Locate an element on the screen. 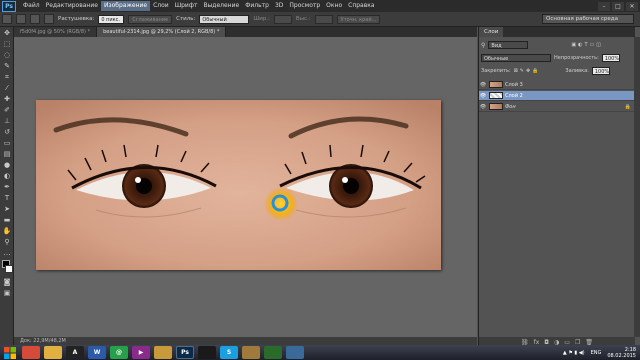 This screenshot has width=640, height=360. layer-row-3: 👁 Слой 3 is located at coordinates (557, 85).